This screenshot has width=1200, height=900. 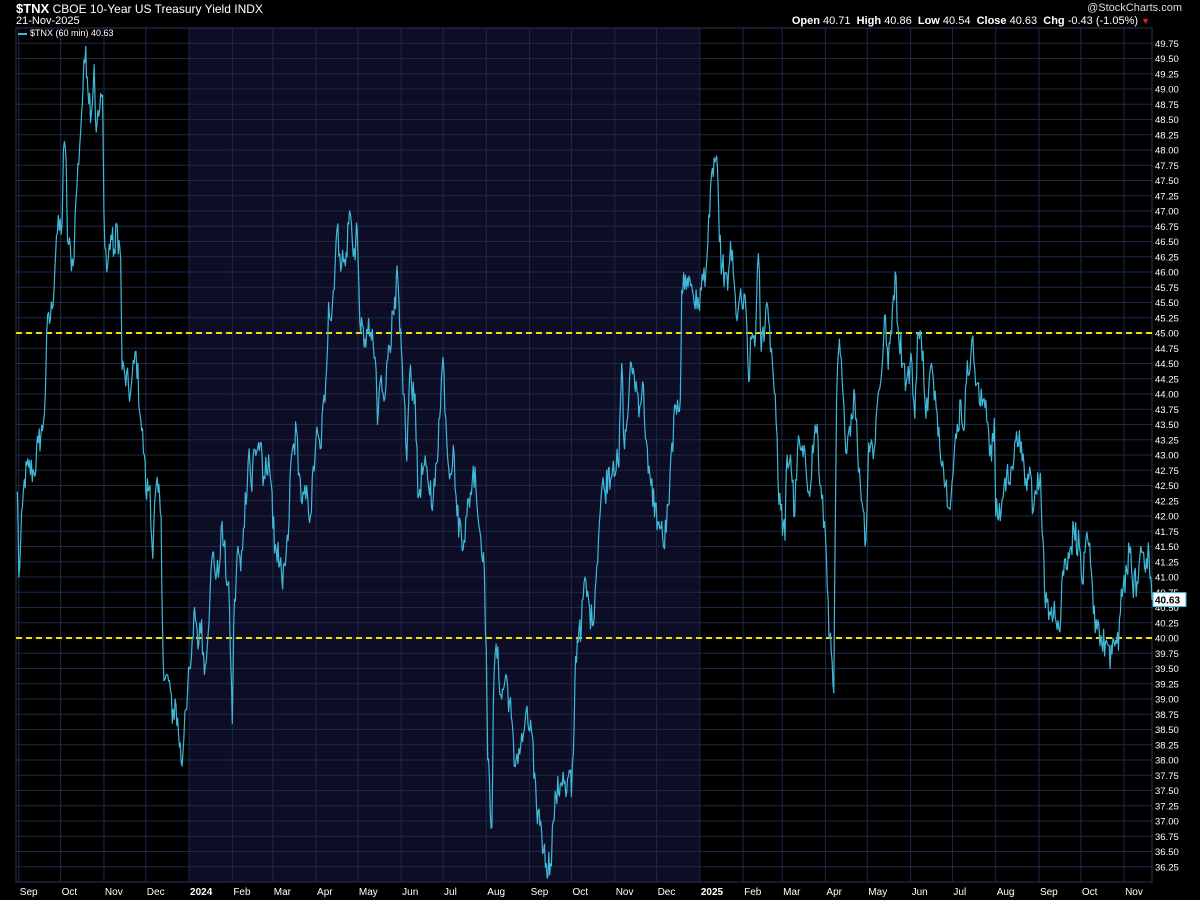 What do you see at coordinates (1167, 822) in the screenshot?
I see `y-tick-label: 37.00` at bounding box center [1167, 822].